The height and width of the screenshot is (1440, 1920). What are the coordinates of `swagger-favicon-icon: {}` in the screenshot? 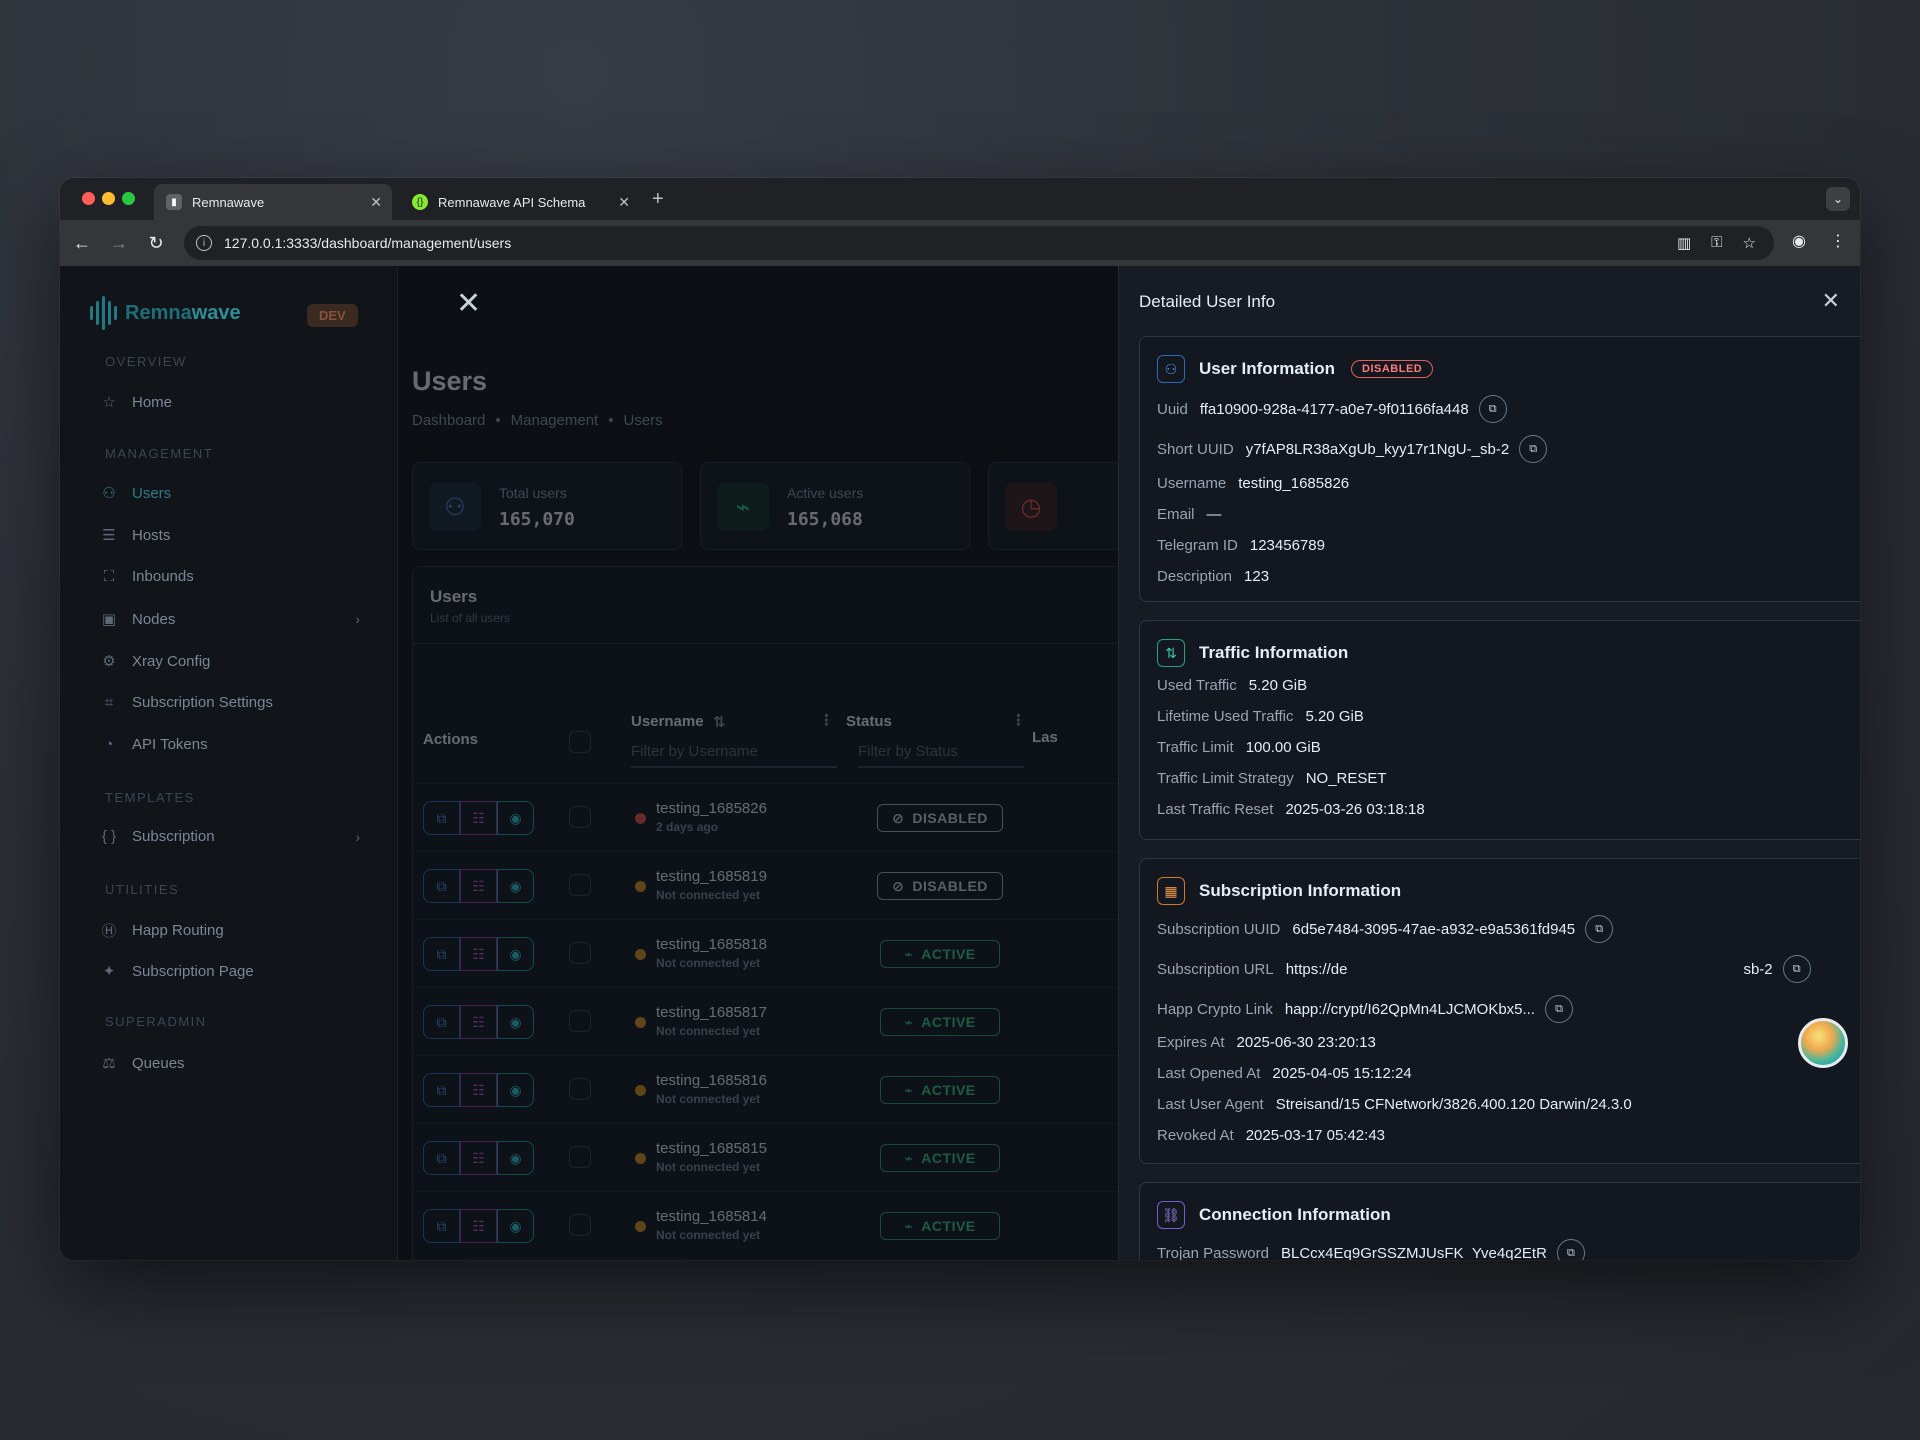 It's located at (420, 202).